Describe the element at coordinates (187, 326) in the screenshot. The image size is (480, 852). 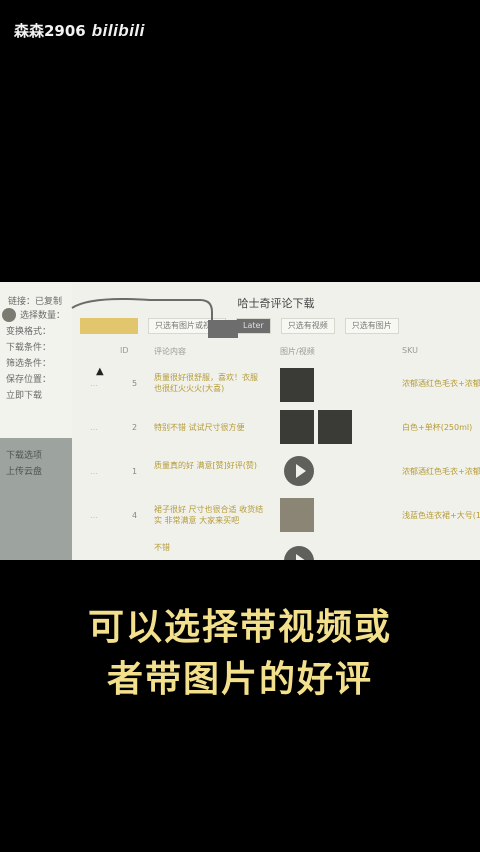
I see `tab-image-or-video: 只选有图片或视频` at that location.